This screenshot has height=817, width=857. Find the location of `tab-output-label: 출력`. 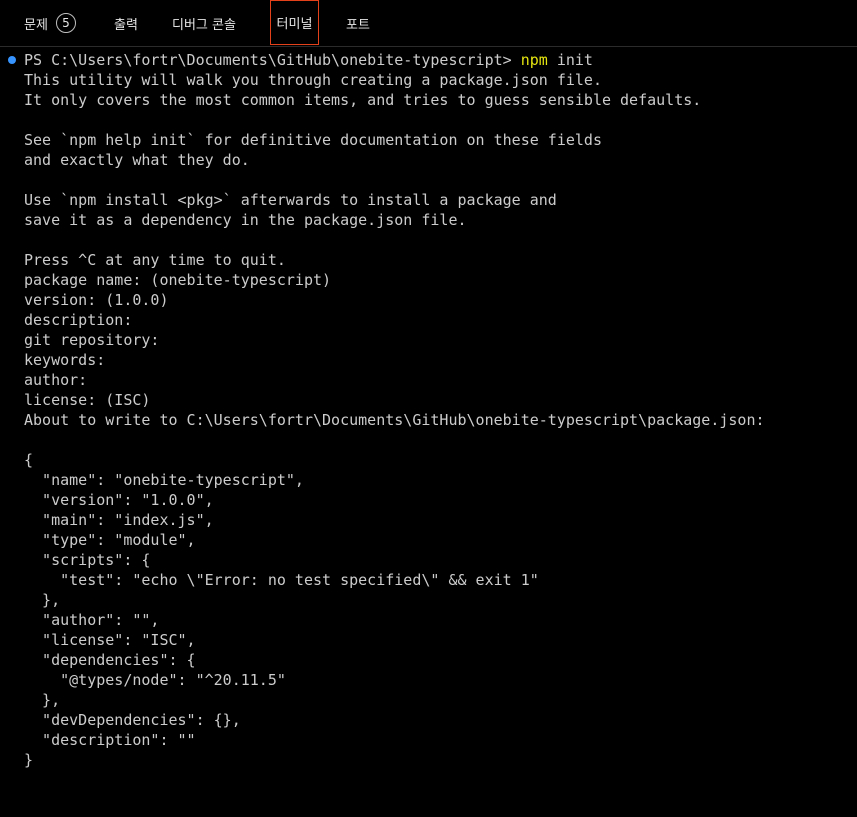

tab-output-label: 출력 is located at coordinates (126, 25).